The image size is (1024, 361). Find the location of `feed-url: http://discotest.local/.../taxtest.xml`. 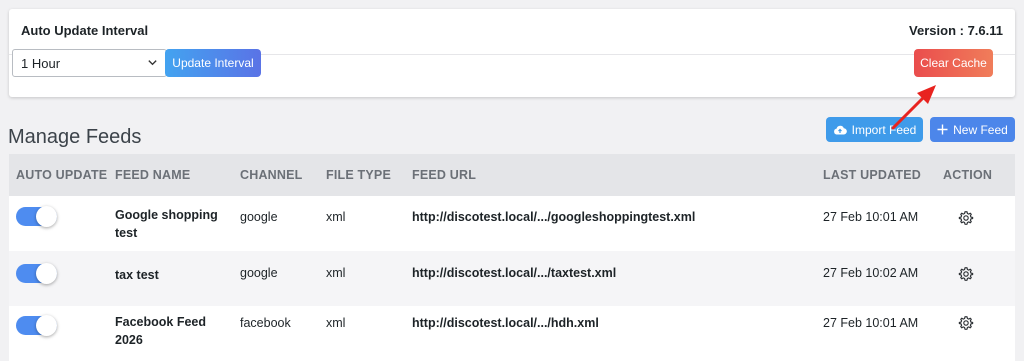

feed-url: http://discotest.local/.../taxtest.xml is located at coordinates (514, 273).